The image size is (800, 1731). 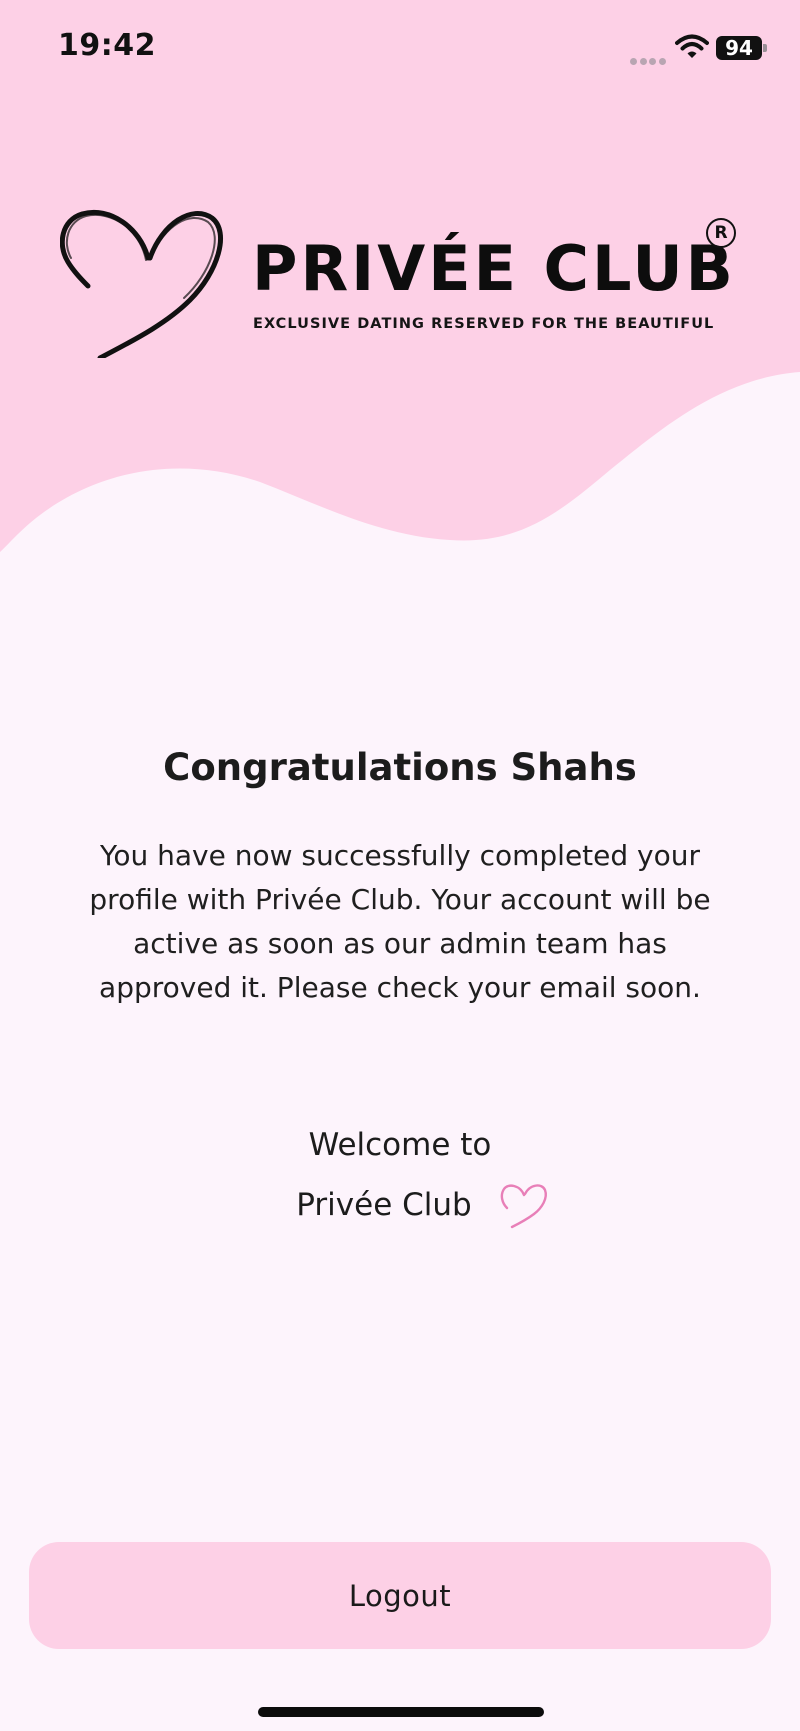 What do you see at coordinates (400, 48) in the screenshot?
I see `status-bar: 19:42 94` at bounding box center [400, 48].